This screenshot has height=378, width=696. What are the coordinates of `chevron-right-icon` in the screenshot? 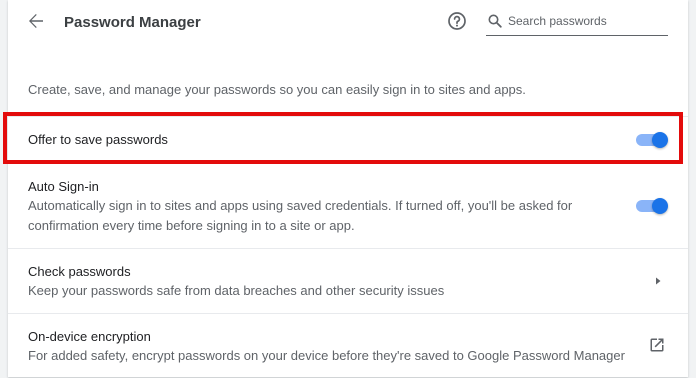 It's located at (658, 281).